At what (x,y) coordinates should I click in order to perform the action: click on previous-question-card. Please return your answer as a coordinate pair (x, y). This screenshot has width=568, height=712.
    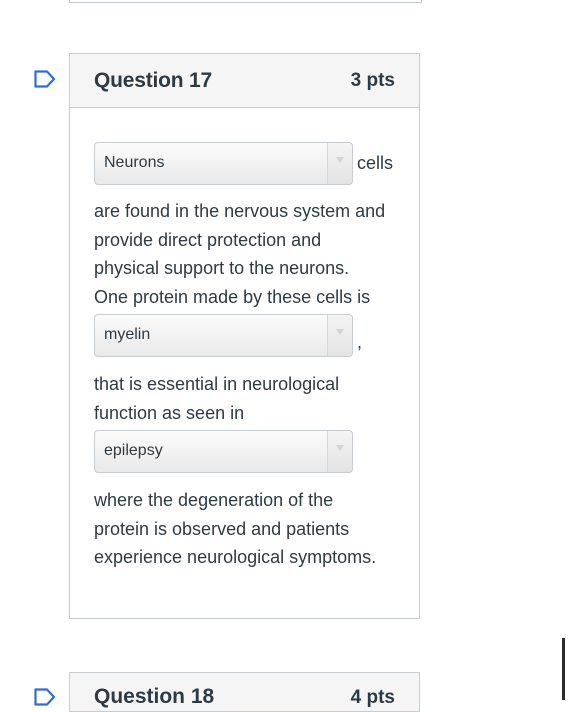
    Looking at the image, I should click on (245, 1).